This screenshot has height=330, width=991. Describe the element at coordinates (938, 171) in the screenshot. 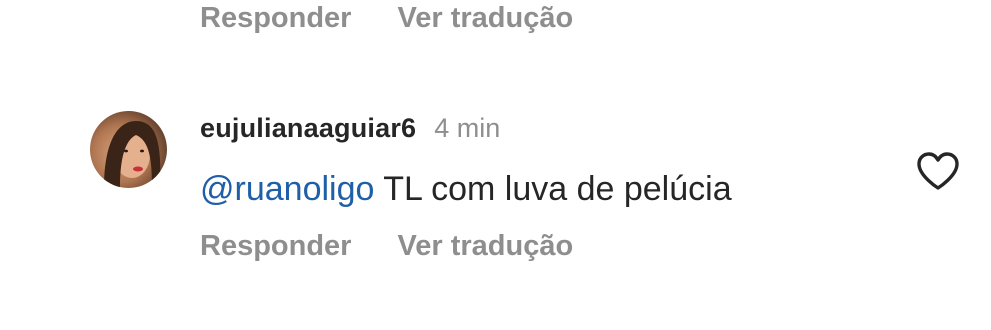

I see `heart-icon` at that location.